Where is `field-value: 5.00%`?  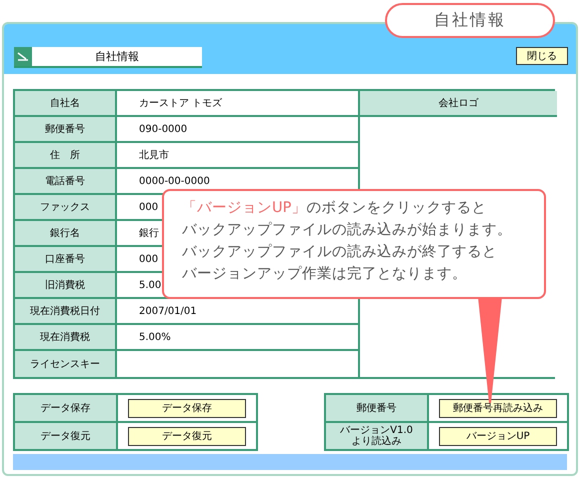 field-value: 5.00% is located at coordinates (155, 337).